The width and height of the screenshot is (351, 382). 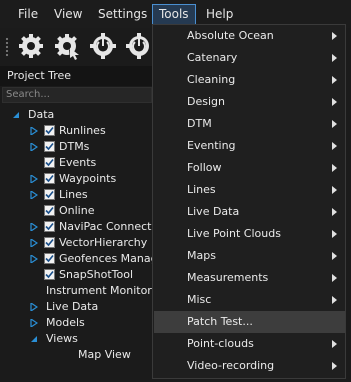 I want to click on tree-node-label: Online, so click(x=77, y=210).